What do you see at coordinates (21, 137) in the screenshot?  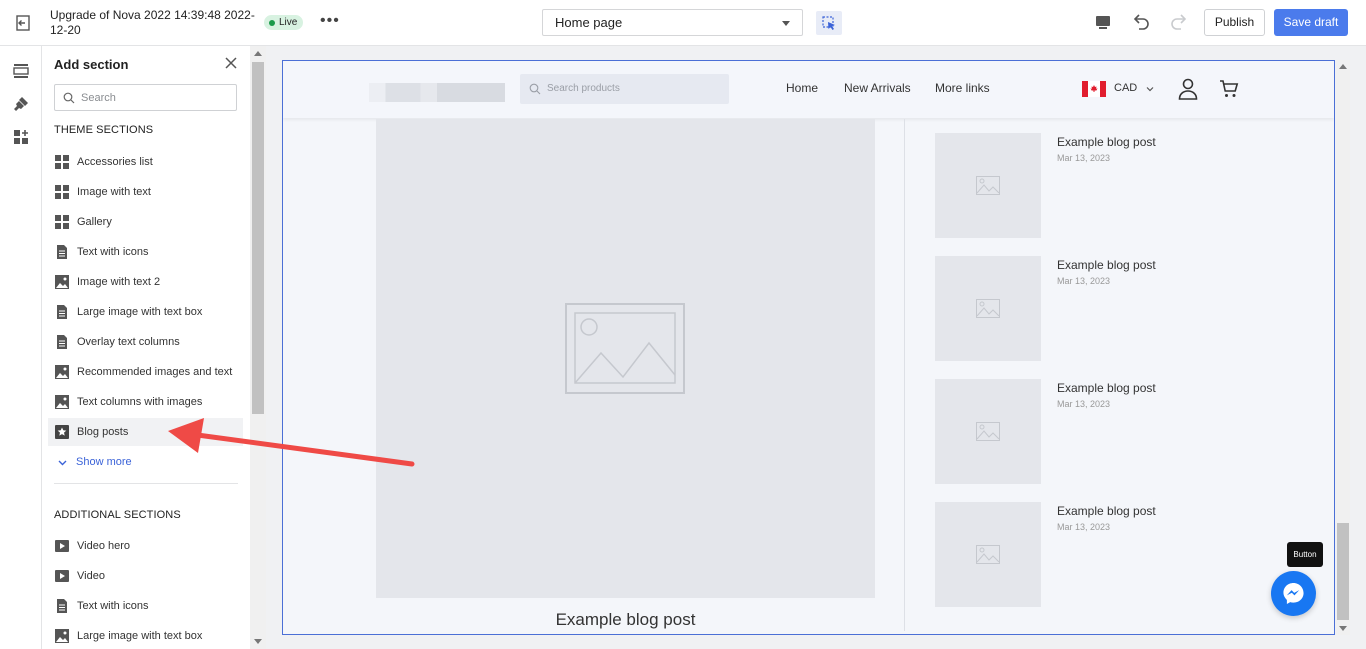 I see `apps-icon` at bounding box center [21, 137].